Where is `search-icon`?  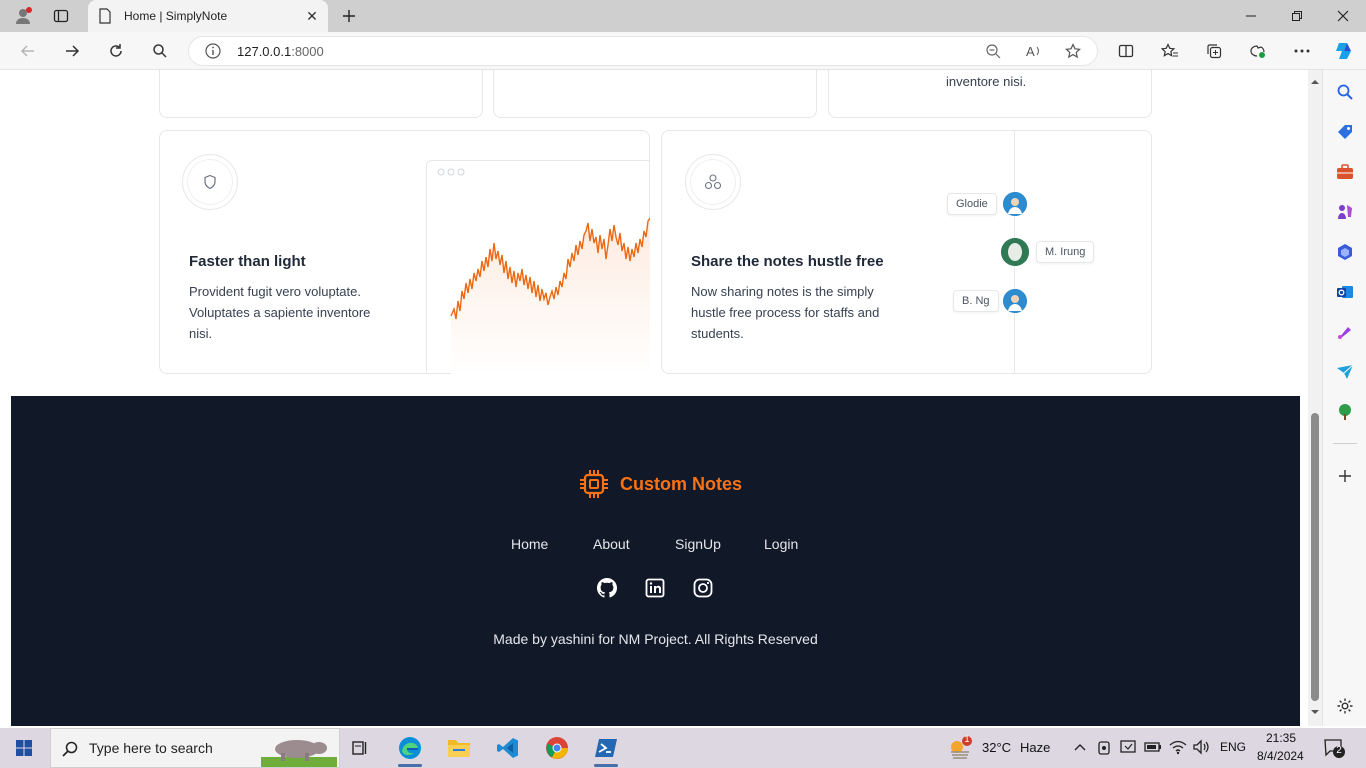
search-icon is located at coordinates (160, 51).